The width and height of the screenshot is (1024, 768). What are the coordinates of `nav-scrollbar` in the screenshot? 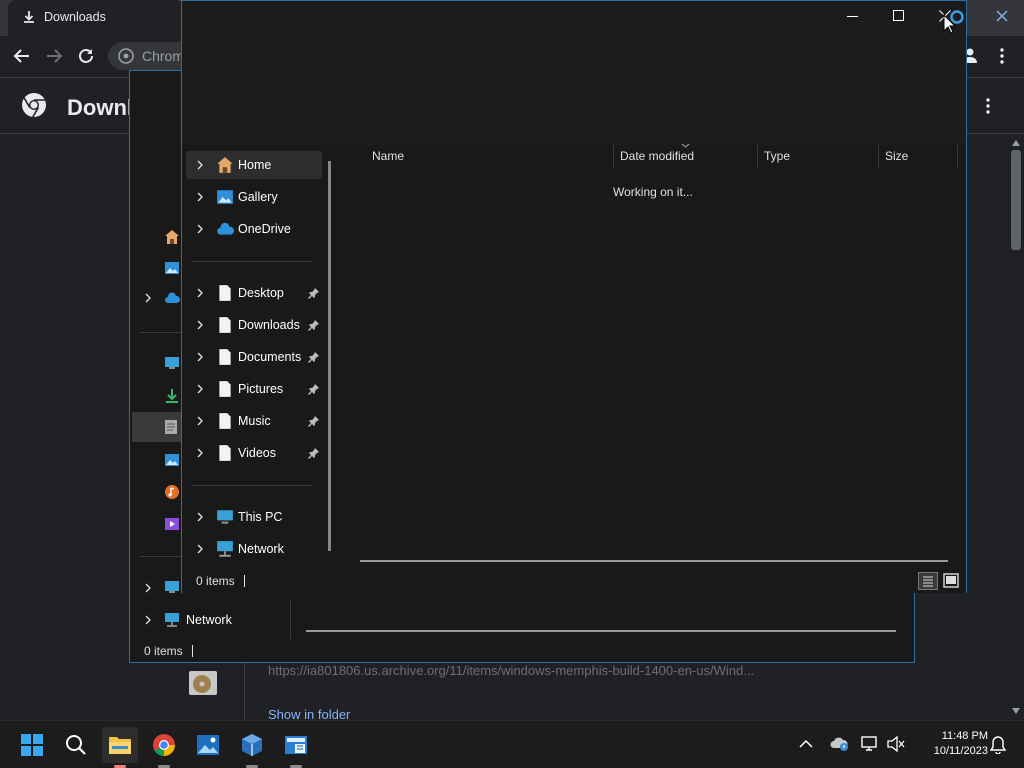 It's located at (329, 356).